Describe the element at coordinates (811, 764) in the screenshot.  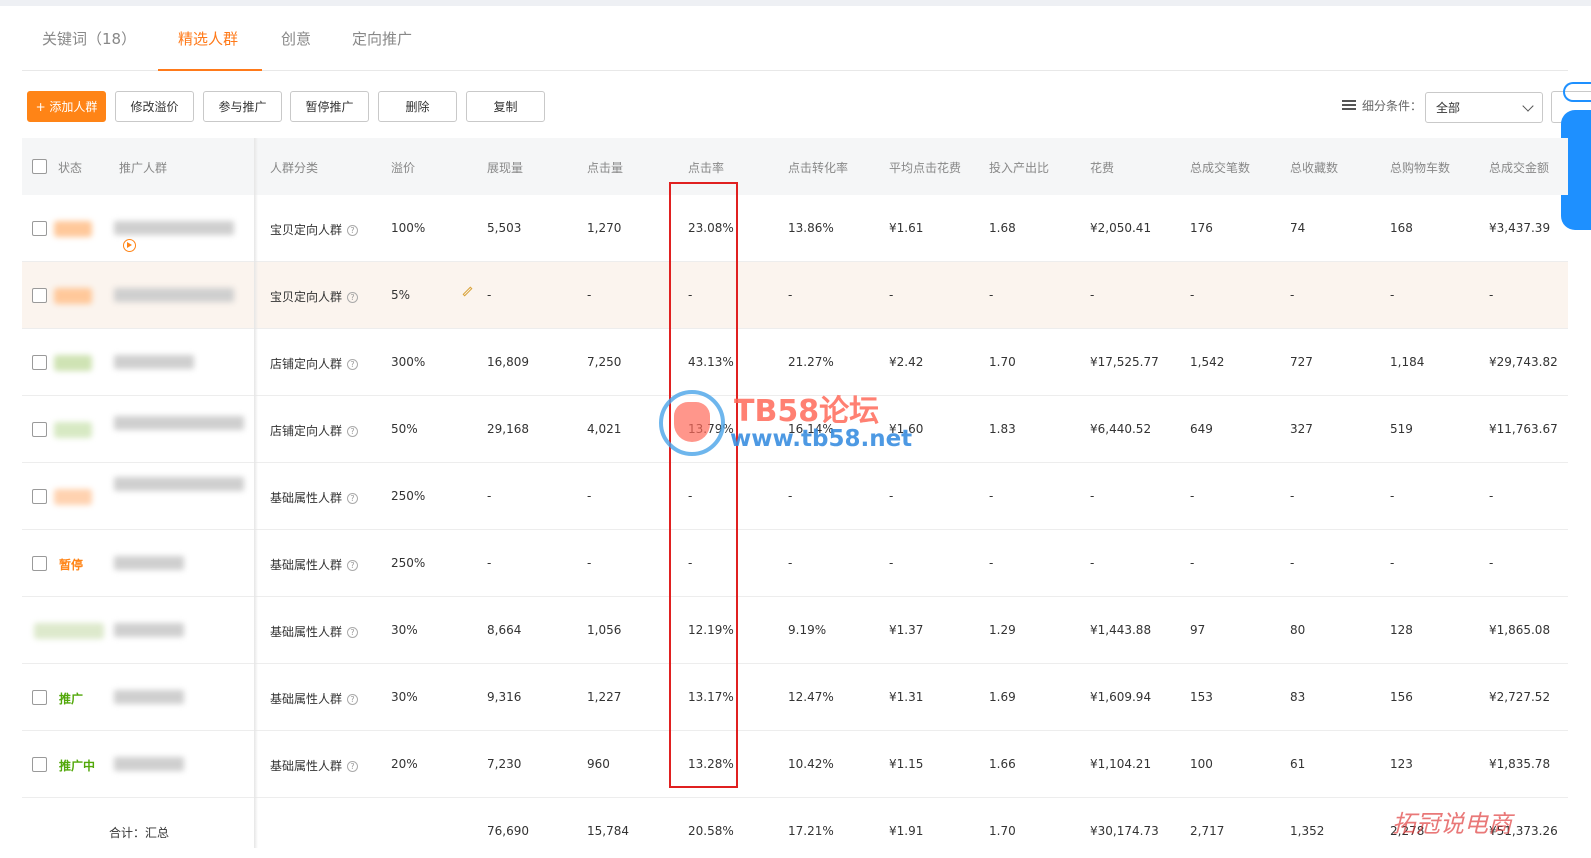
I see `cvr-cell: 10.42%` at that location.